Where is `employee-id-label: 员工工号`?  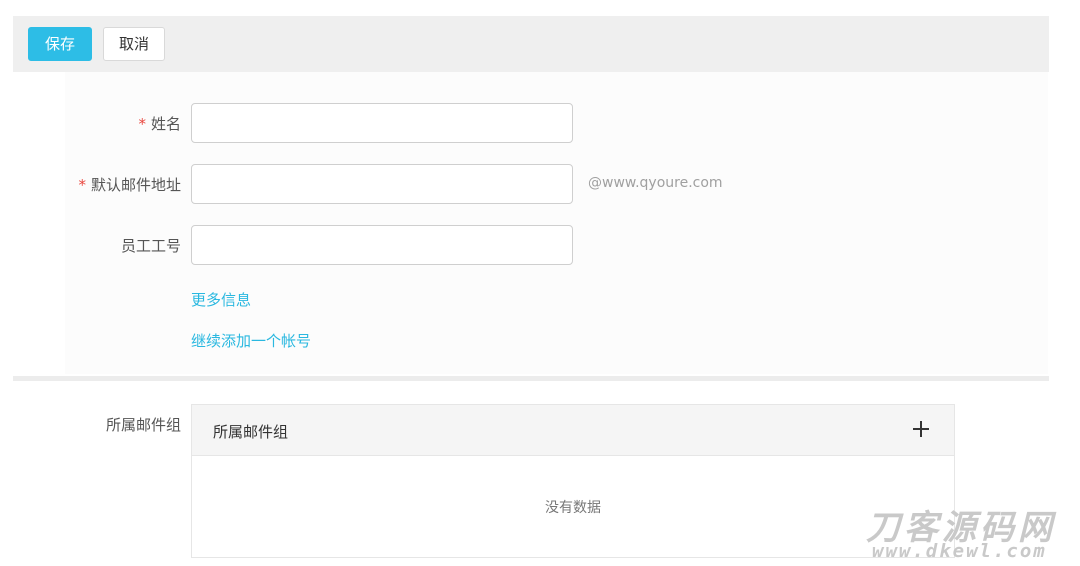 employee-id-label: 员工工号 is located at coordinates (150, 246).